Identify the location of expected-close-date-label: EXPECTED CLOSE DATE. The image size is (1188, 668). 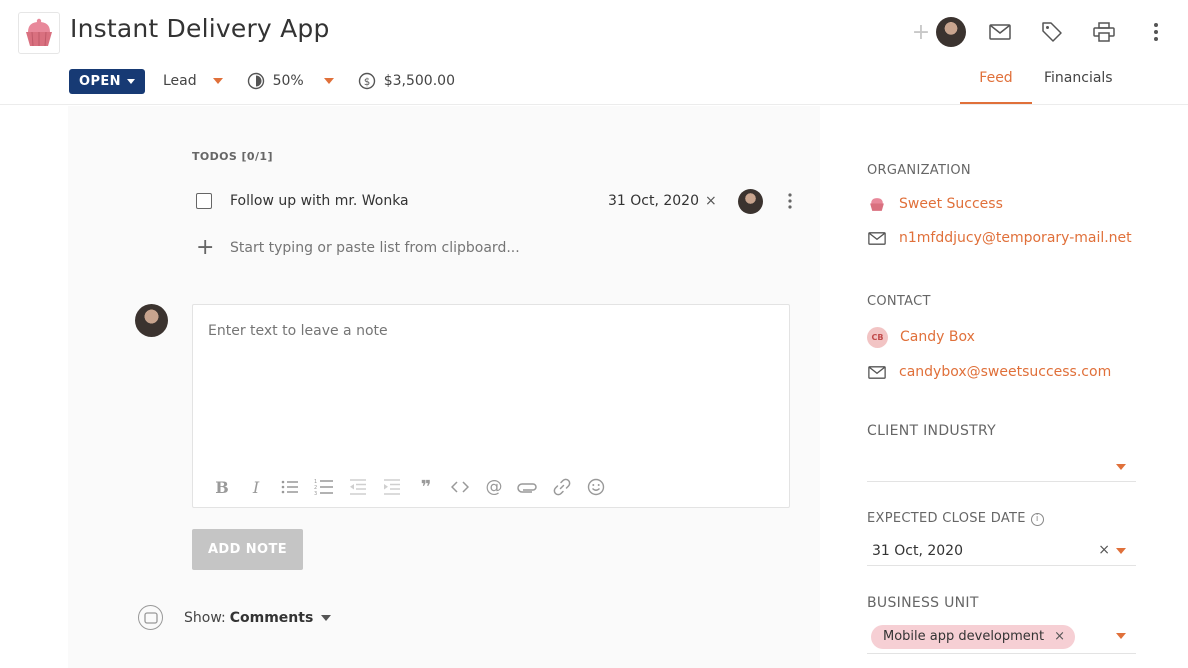
(946, 518).